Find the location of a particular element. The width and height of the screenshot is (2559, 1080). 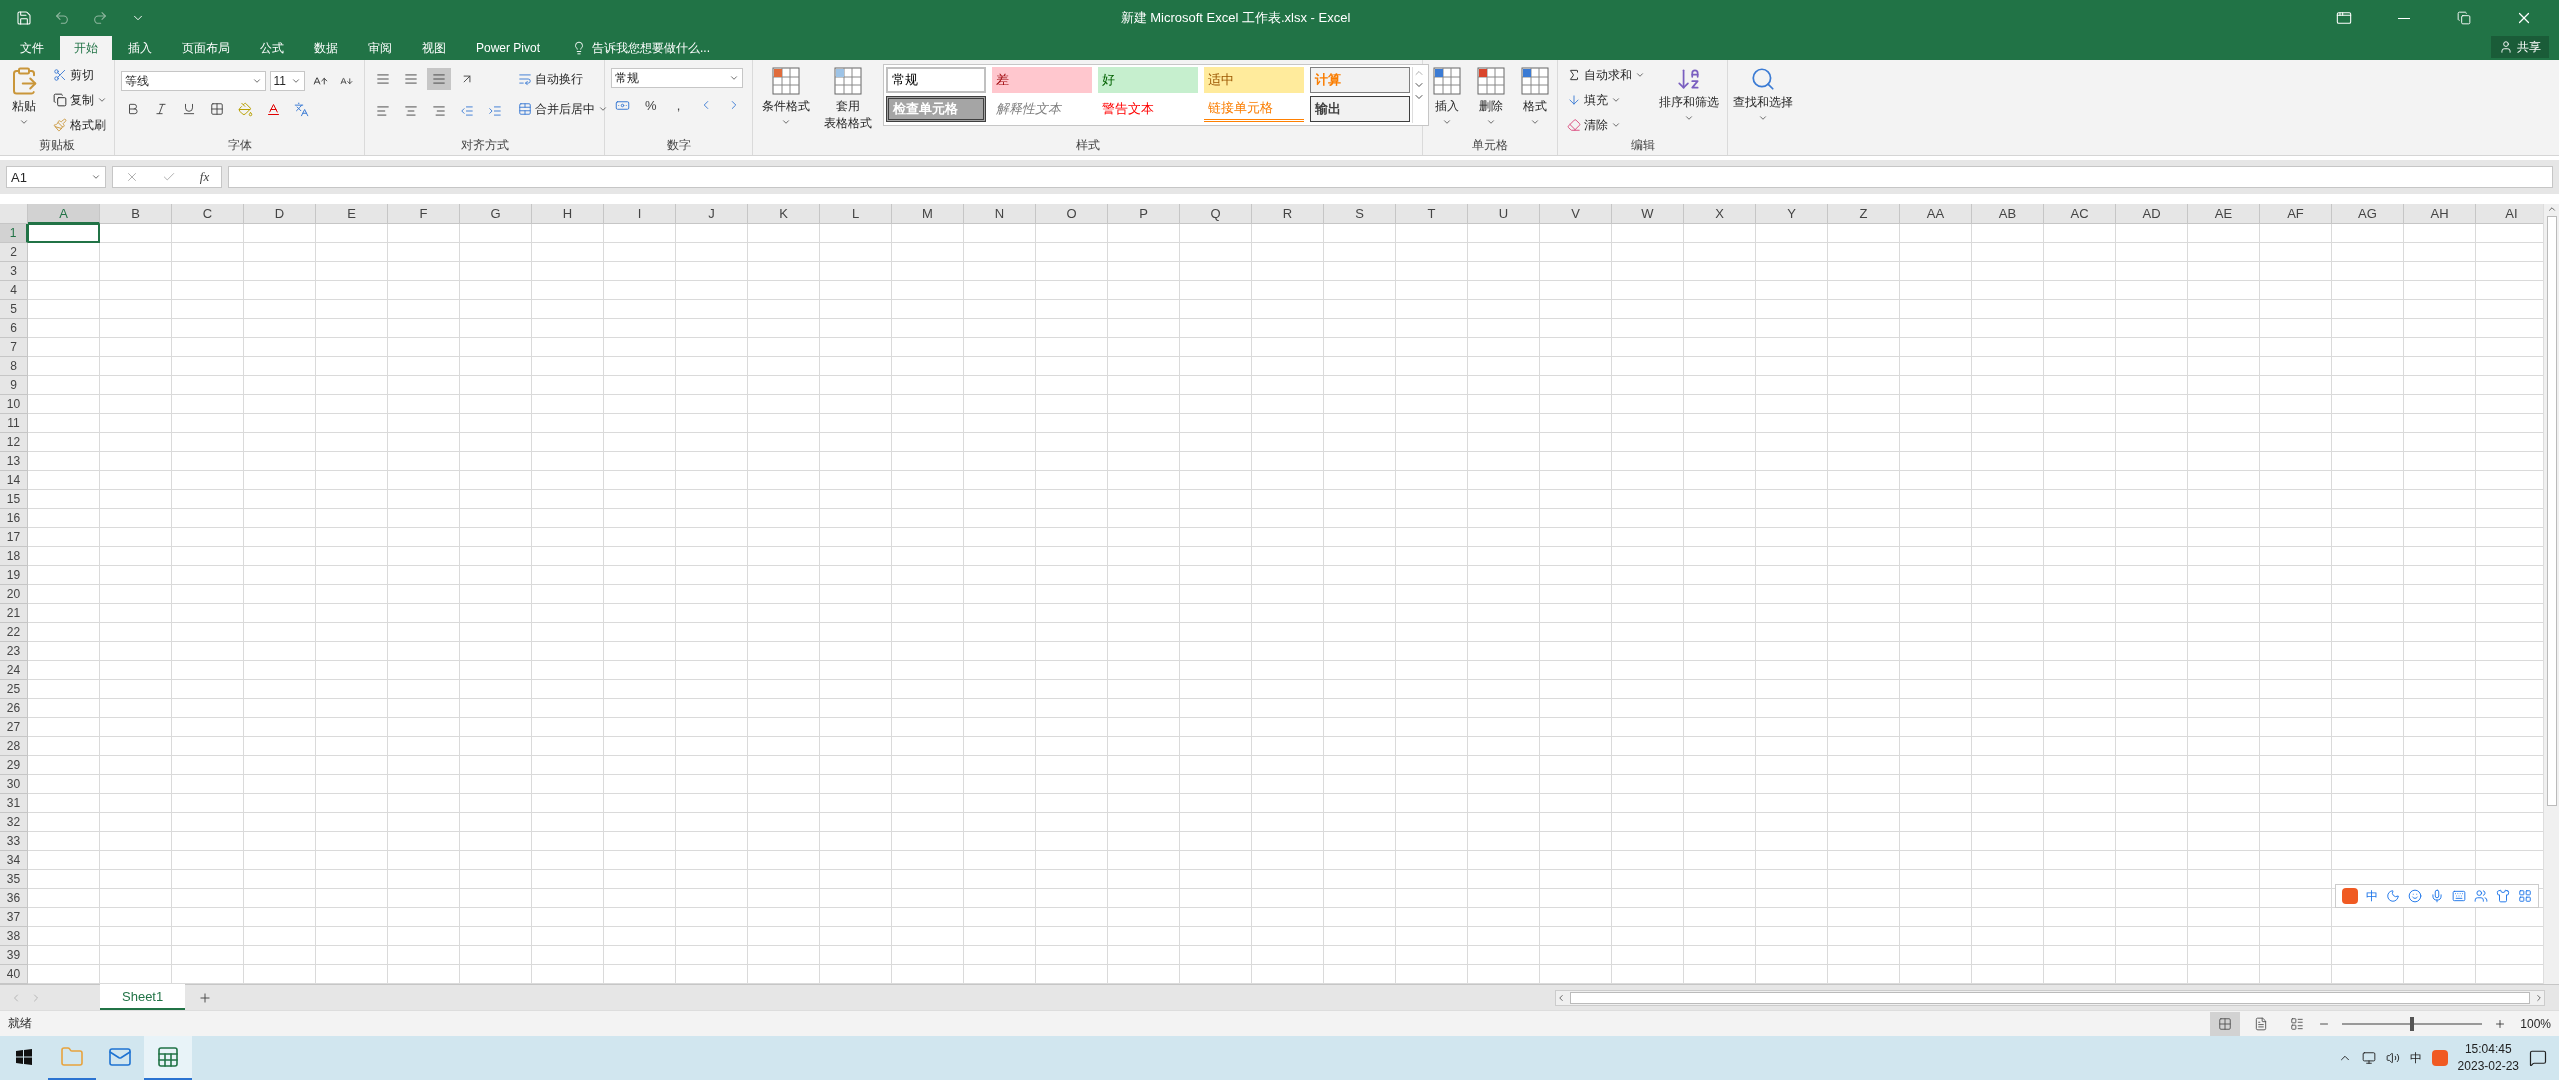

row-header: 13 is located at coordinates (14, 461).